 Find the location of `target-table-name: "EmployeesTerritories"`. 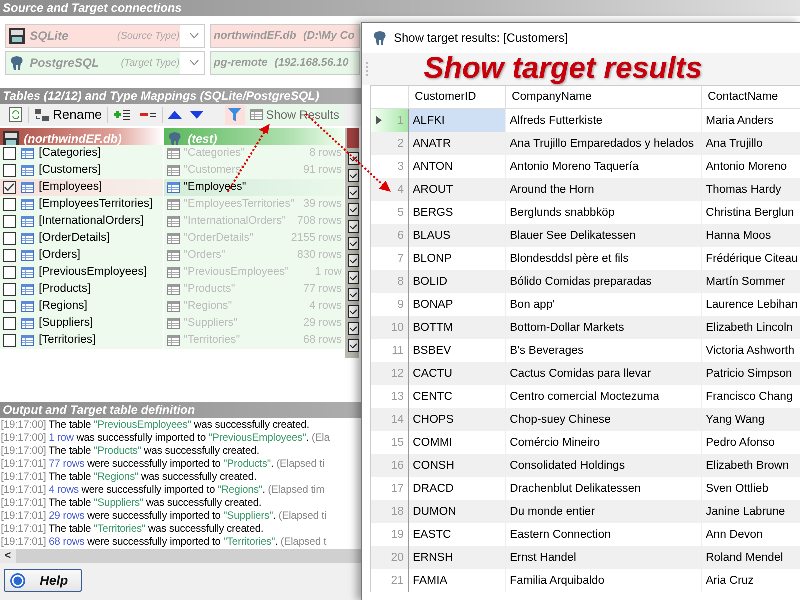

target-table-name: "EmployeesTerritories" is located at coordinates (239, 204).